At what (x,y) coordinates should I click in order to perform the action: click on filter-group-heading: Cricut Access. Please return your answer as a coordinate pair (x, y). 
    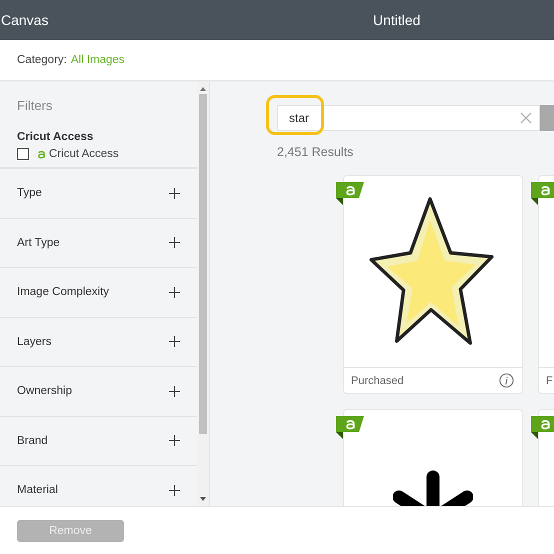
    Looking at the image, I should click on (55, 137).